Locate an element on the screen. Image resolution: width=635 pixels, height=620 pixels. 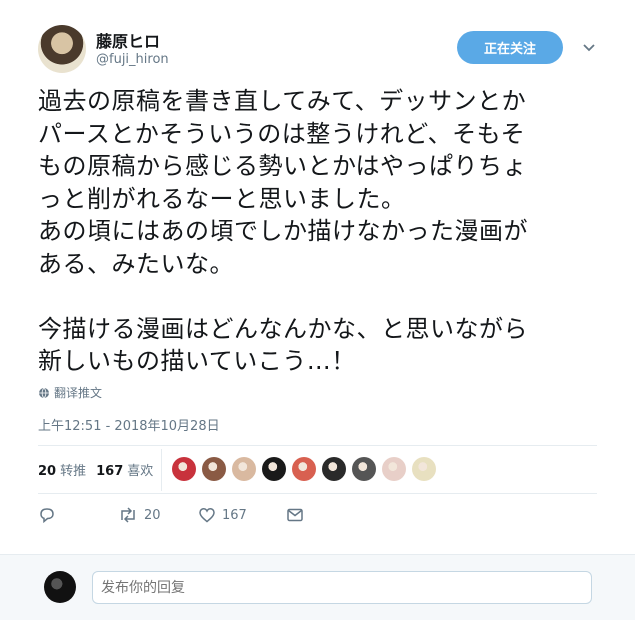
retweet-icon is located at coordinates (128, 515).